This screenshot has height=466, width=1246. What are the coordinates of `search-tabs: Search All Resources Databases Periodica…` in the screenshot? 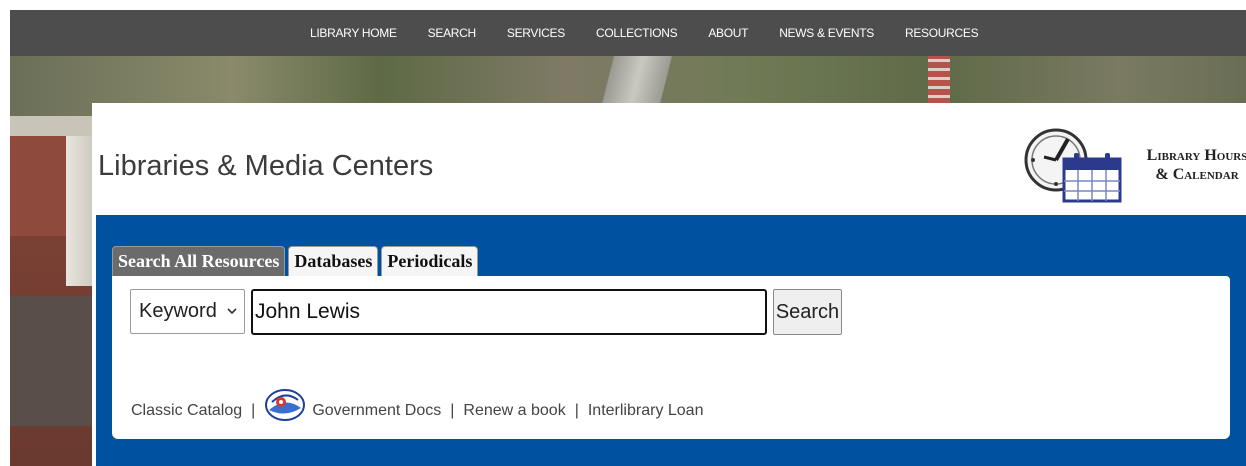 It's located at (296, 261).